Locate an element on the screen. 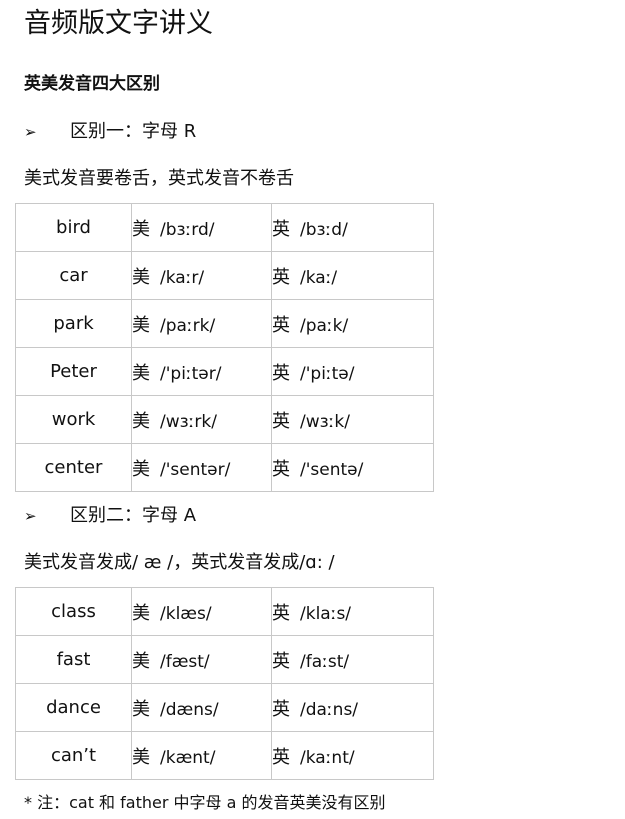  uk-pronunciation-cell: 英 /'piːtə/ is located at coordinates (352, 371).